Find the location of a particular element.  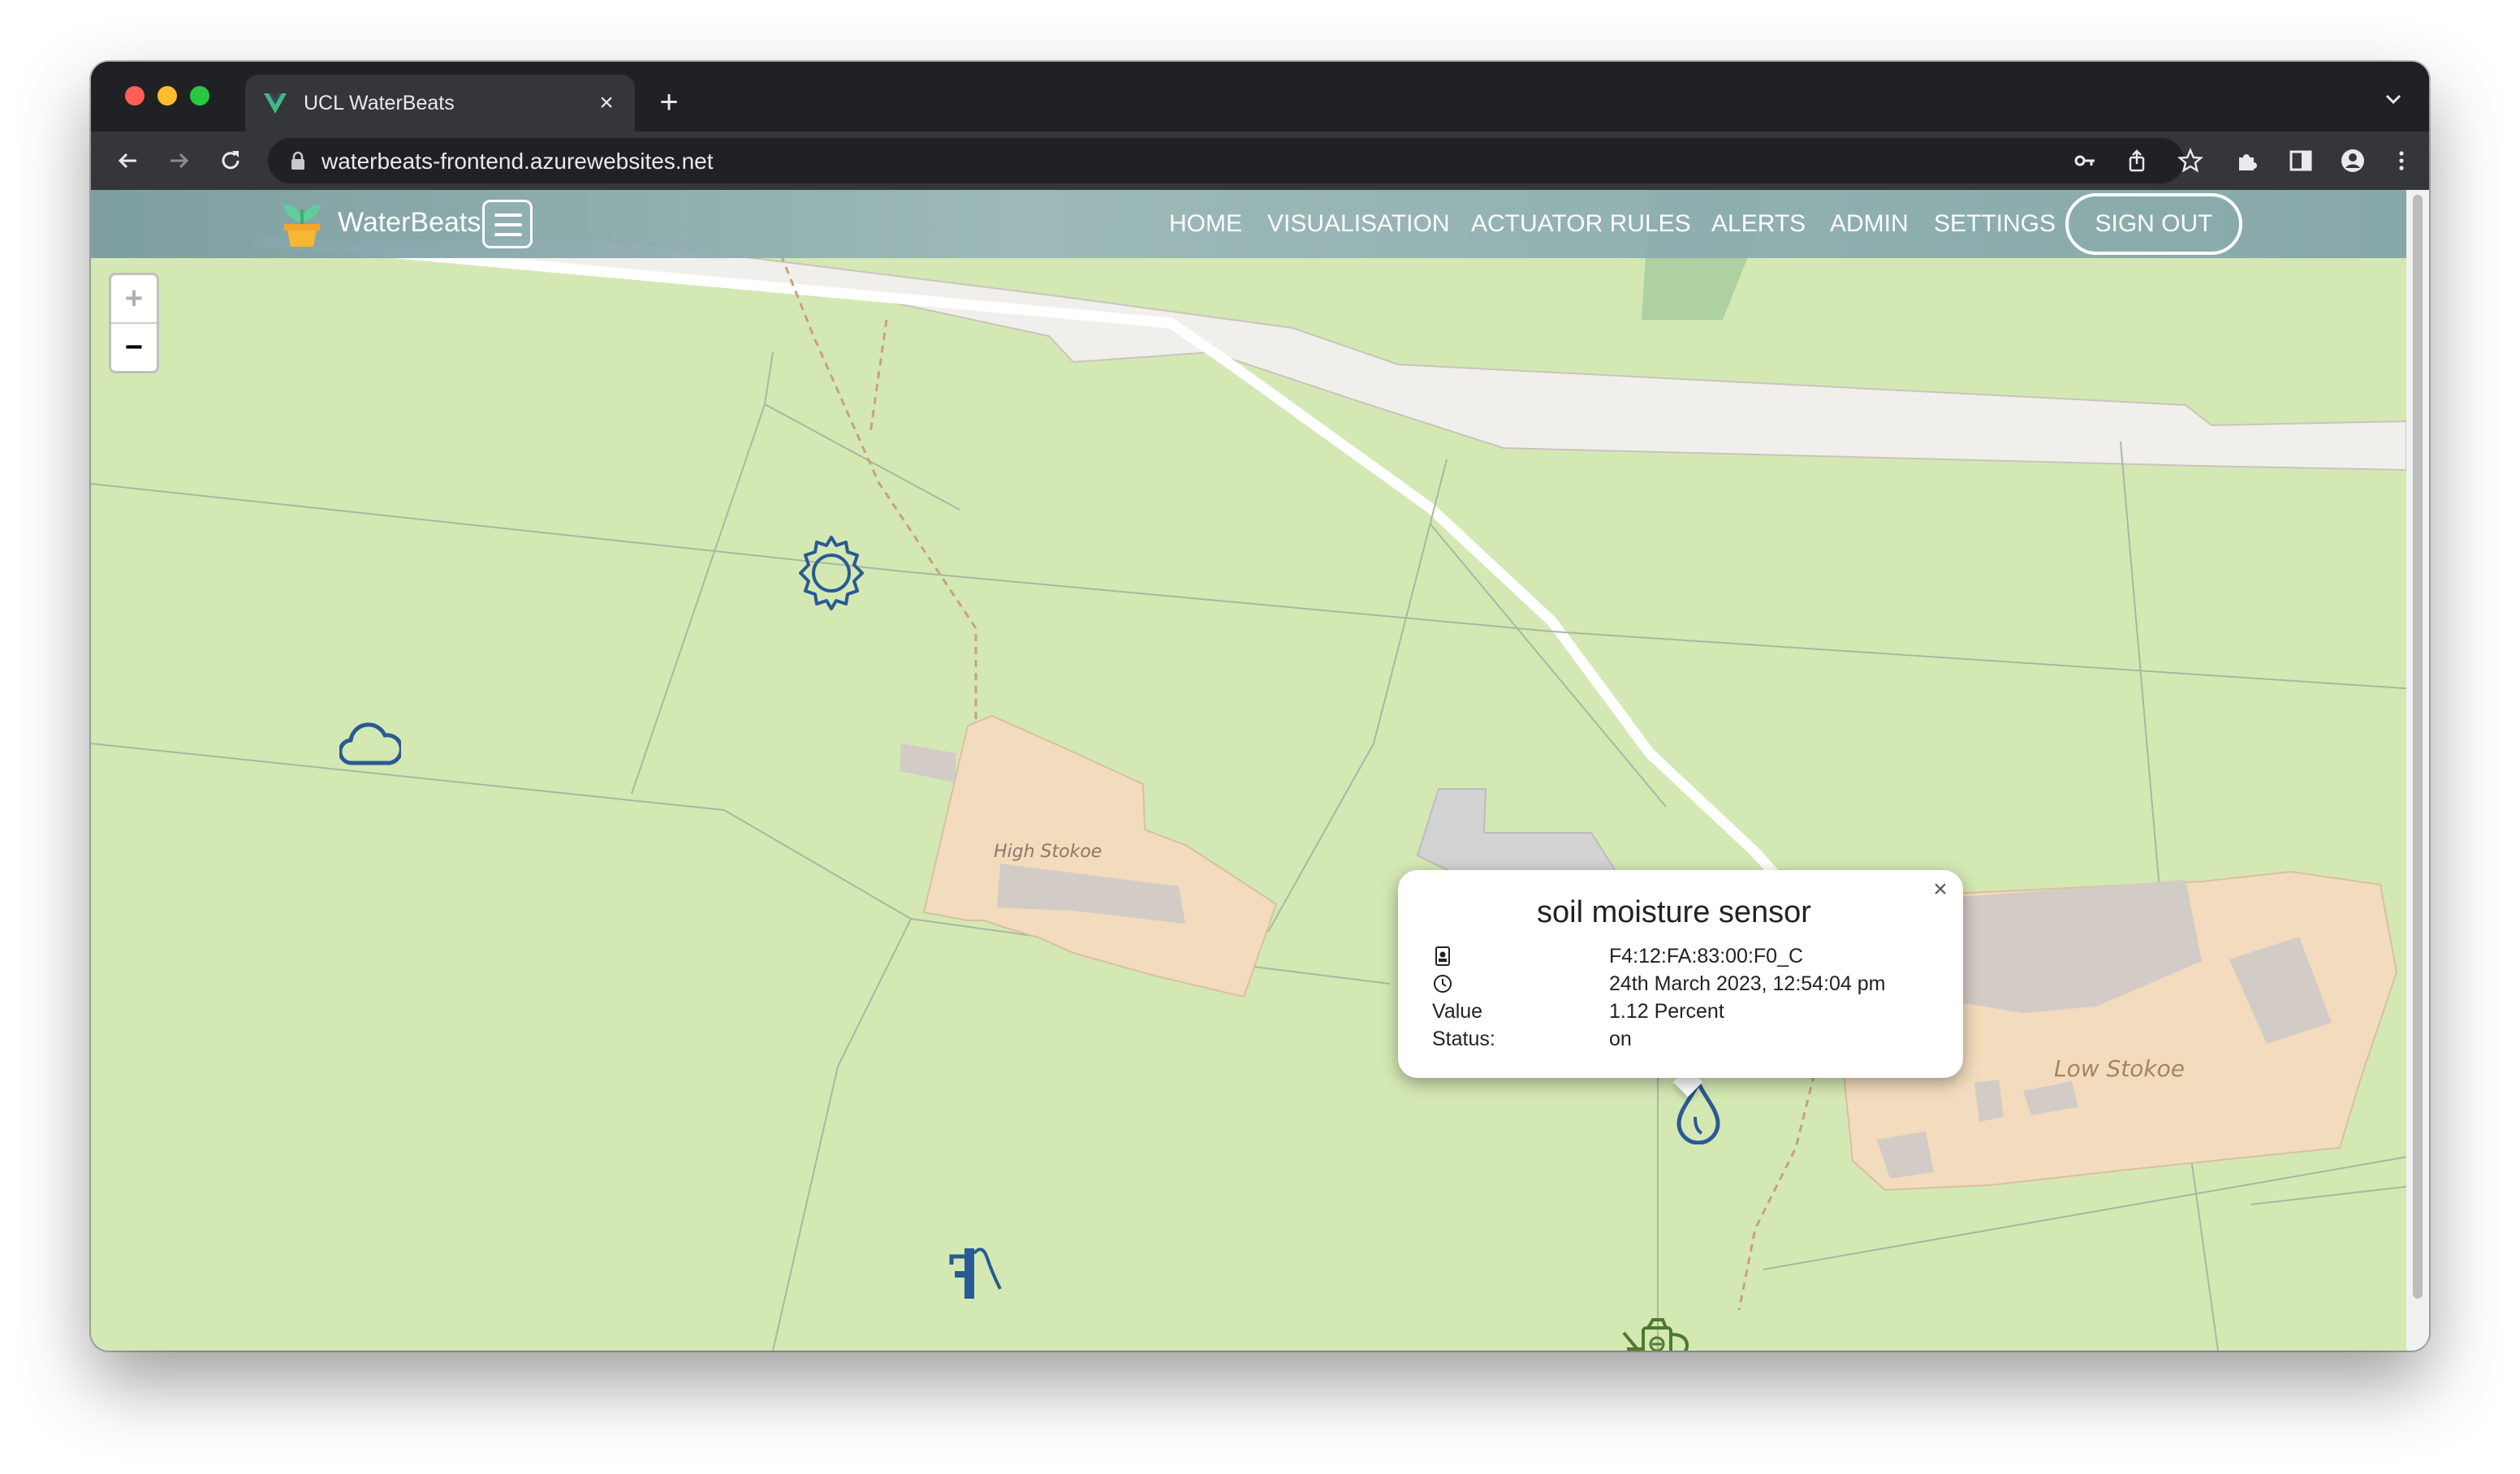

gear-icon is located at coordinates (831, 573).